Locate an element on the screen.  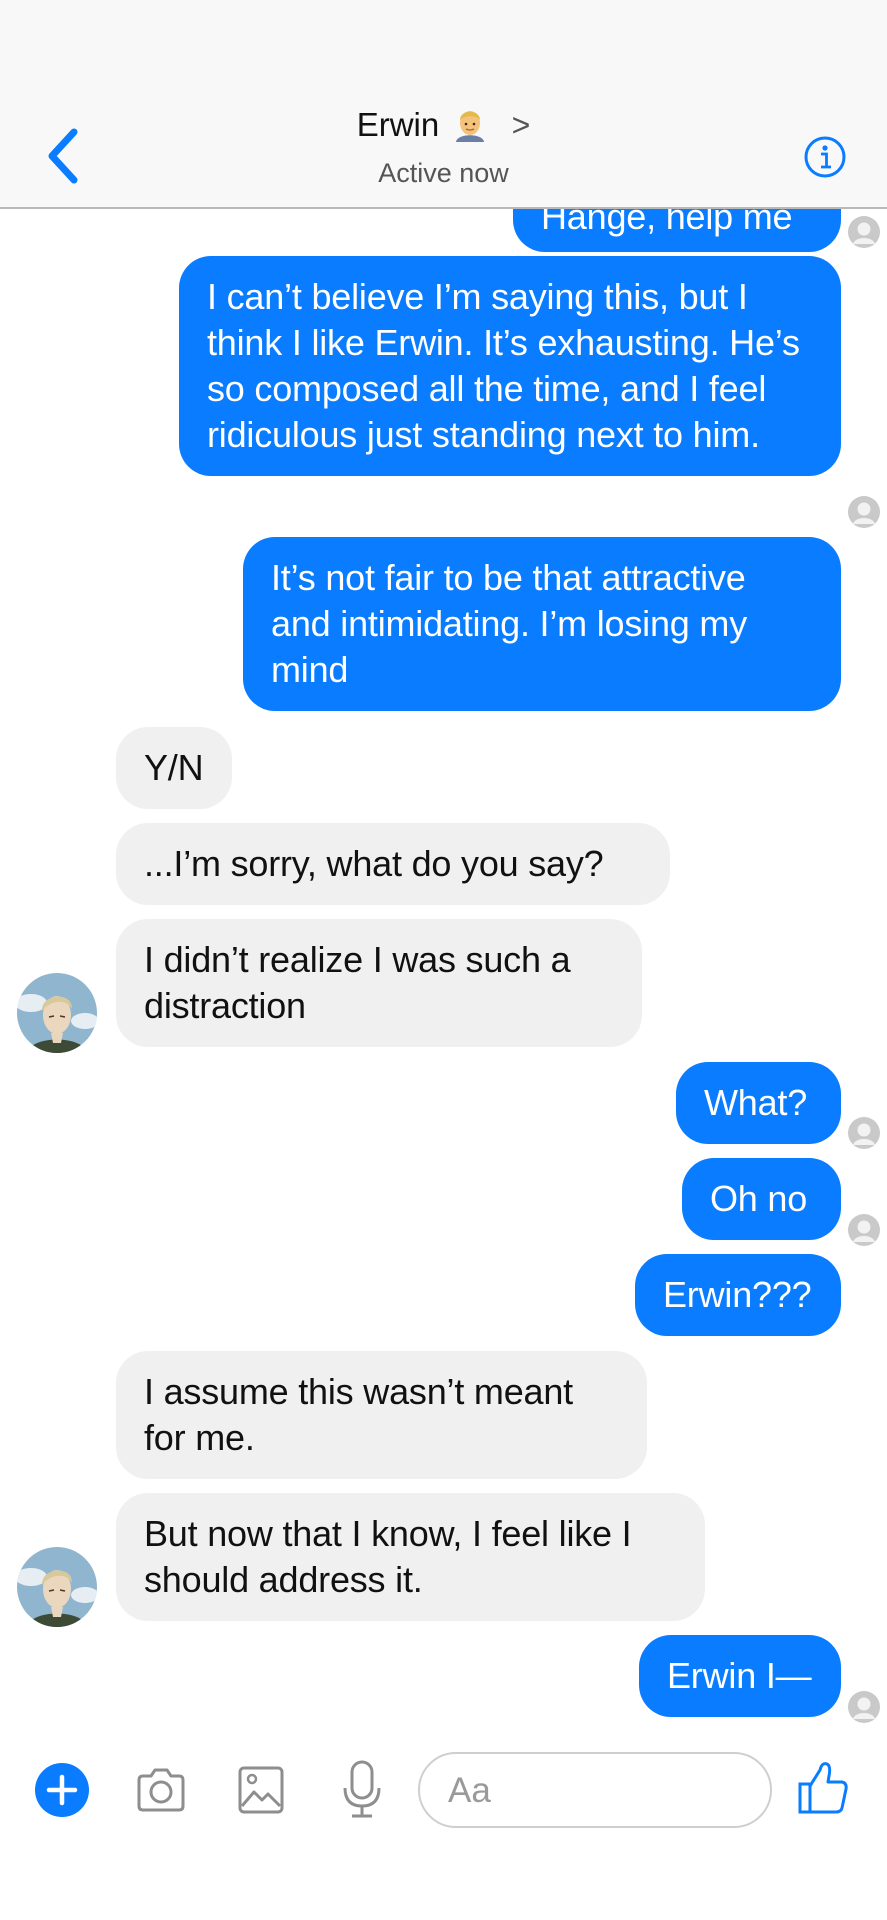
message-bubble-outgoing: Oh no is located at coordinates (761, 1199).